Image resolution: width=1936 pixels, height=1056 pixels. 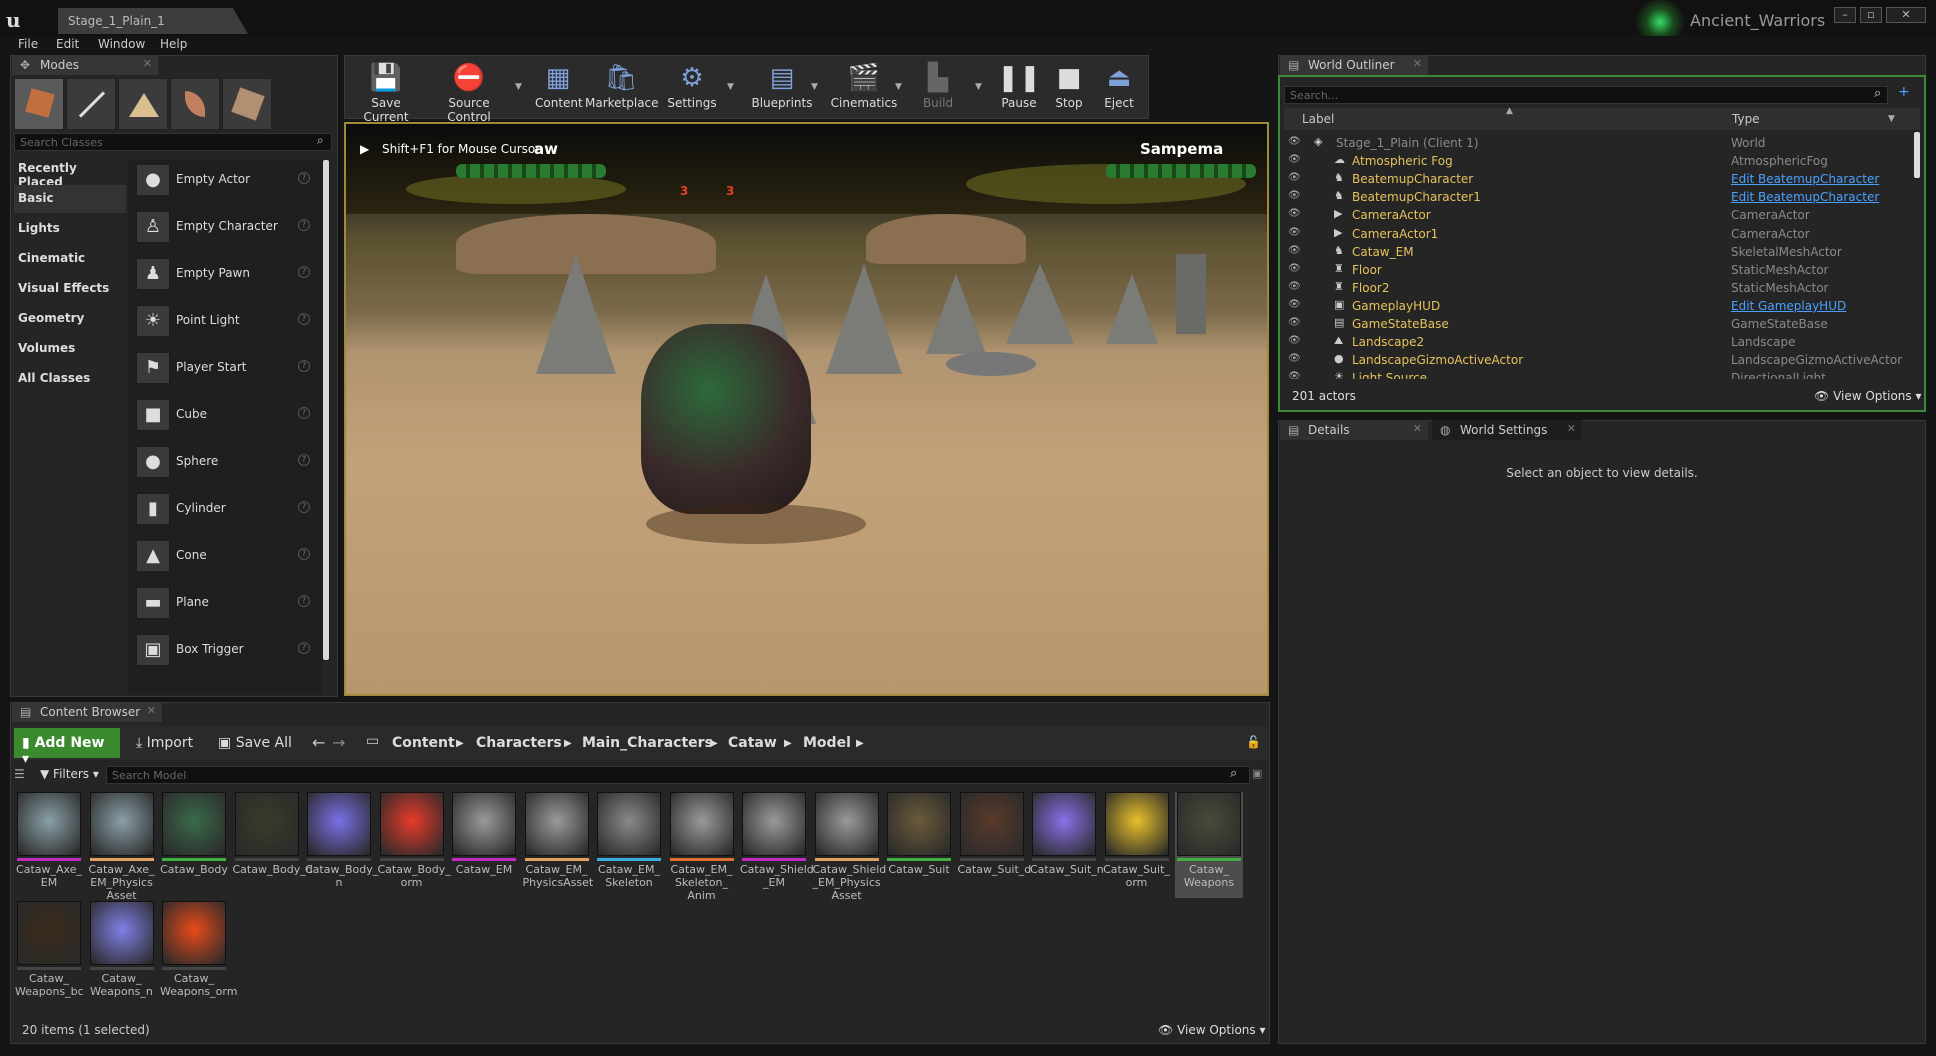 What do you see at coordinates (255, 743) in the screenshot?
I see `save-all-button: ▣ Save All` at bounding box center [255, 743].